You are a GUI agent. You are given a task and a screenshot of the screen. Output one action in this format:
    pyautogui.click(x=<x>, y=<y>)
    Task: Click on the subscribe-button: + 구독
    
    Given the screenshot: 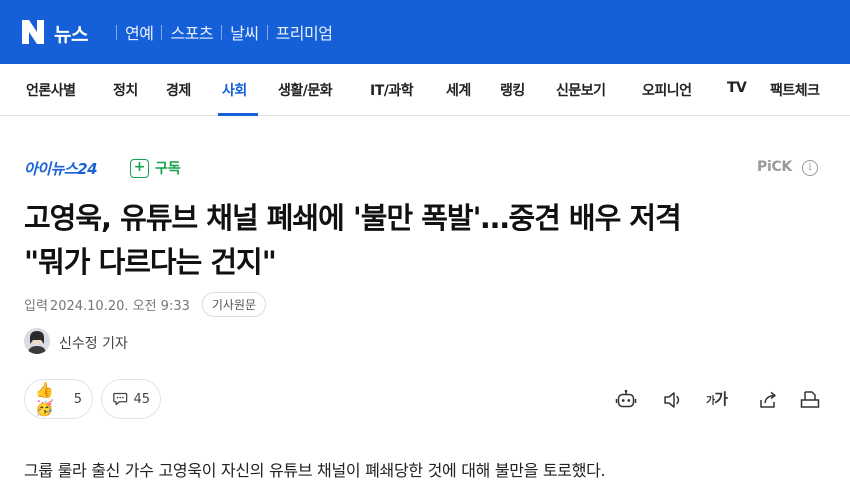 What is the action you would take?
    pyautogui.click(x=155, y=168)
    